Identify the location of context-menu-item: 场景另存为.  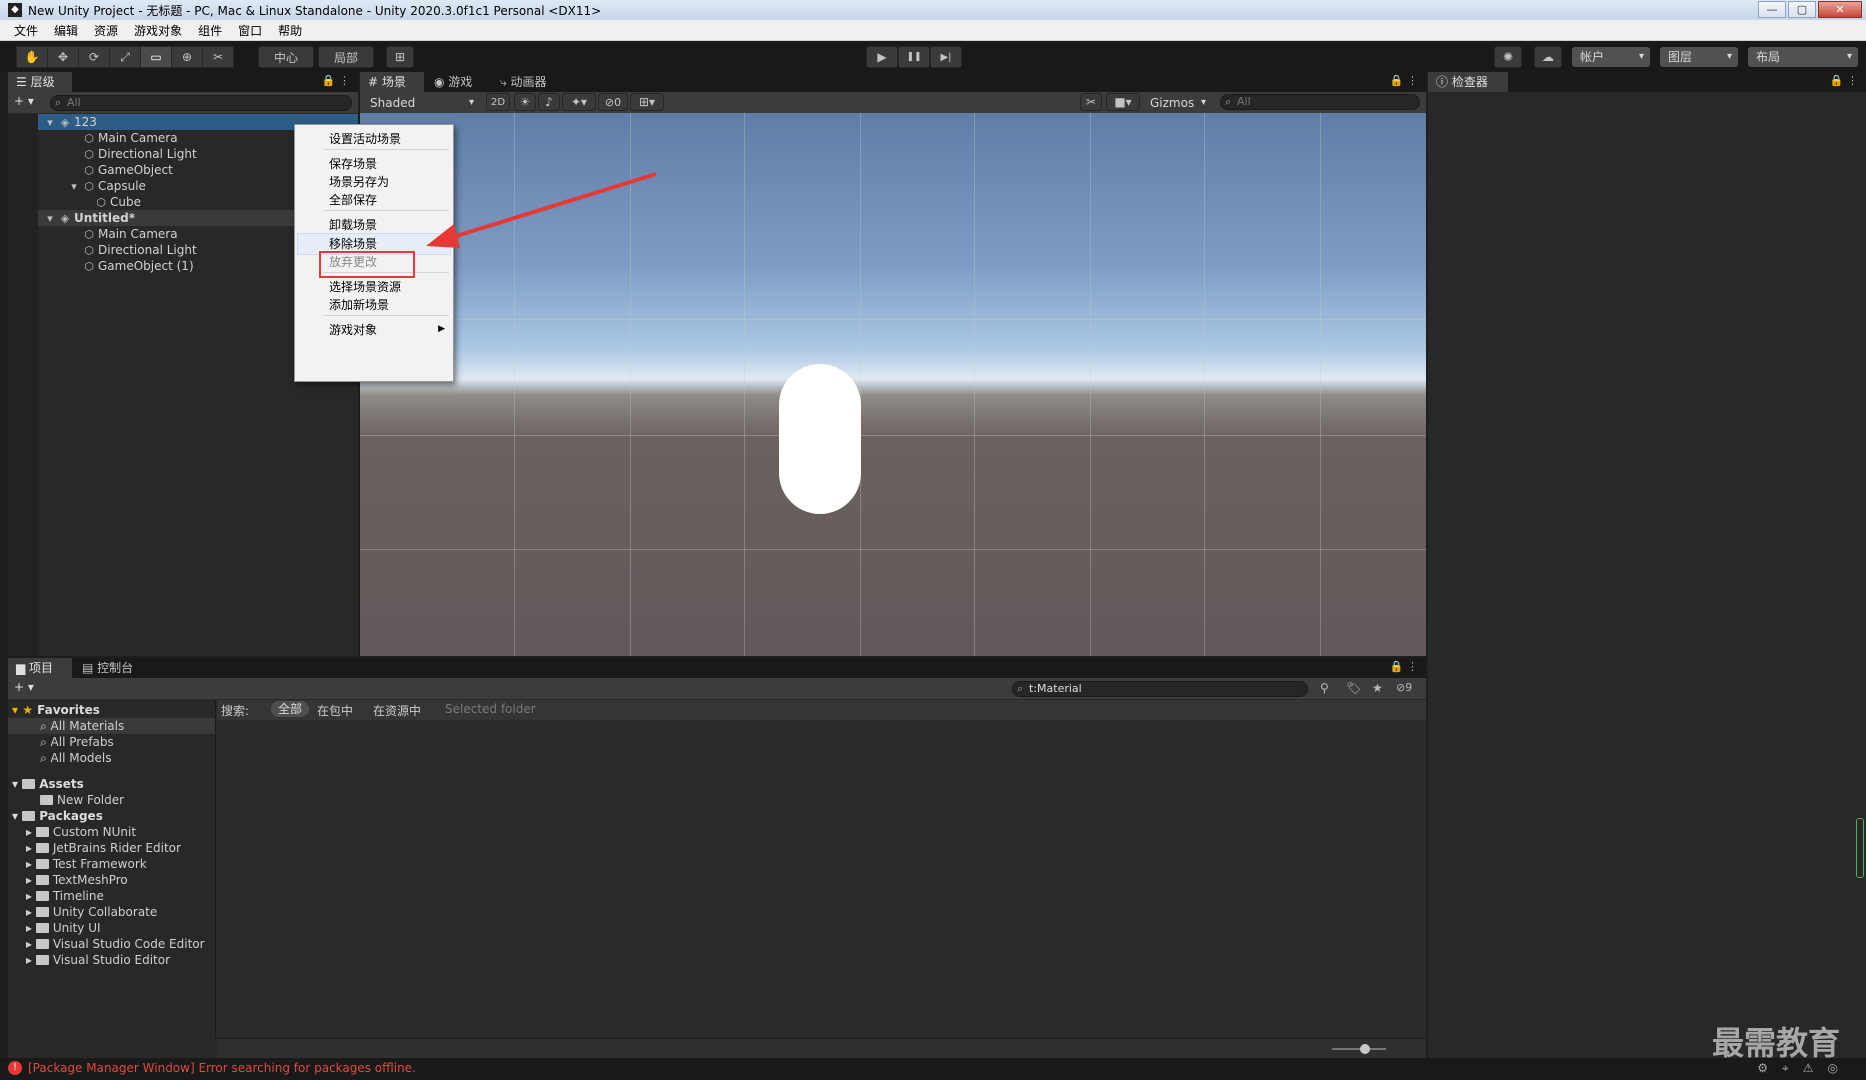
(359, 182).